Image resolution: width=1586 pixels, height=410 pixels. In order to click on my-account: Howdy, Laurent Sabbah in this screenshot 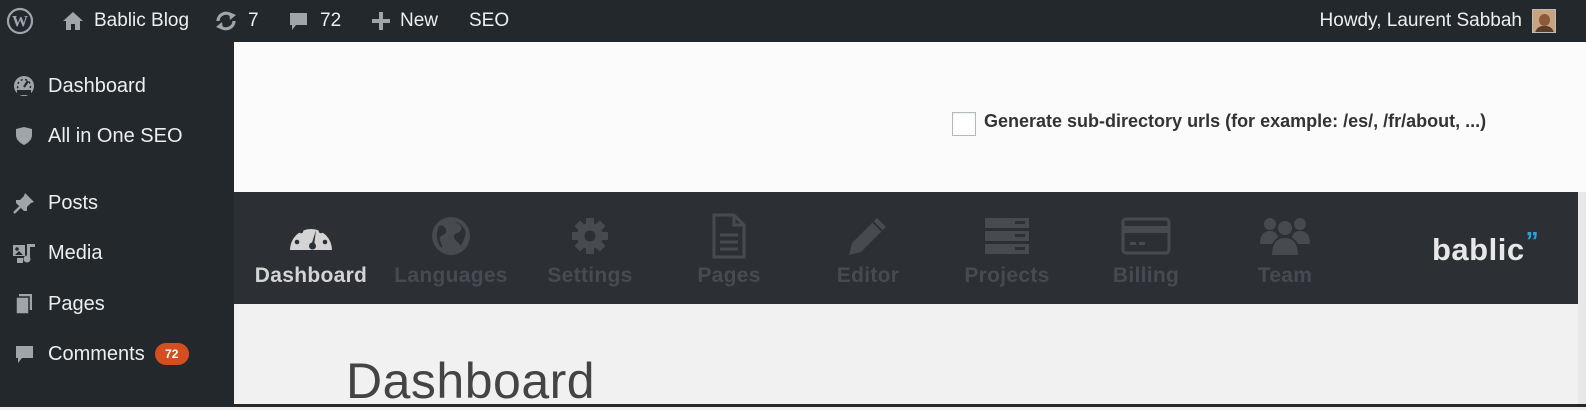, I will do `click(1438, 21)`.